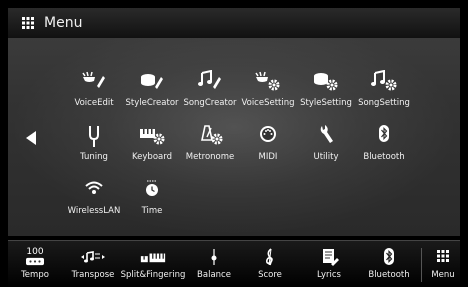 The image size is (468, 287). Describe the element at coordinates (331, 257) in the screenshot. I see `lyrics-icon` at that location.